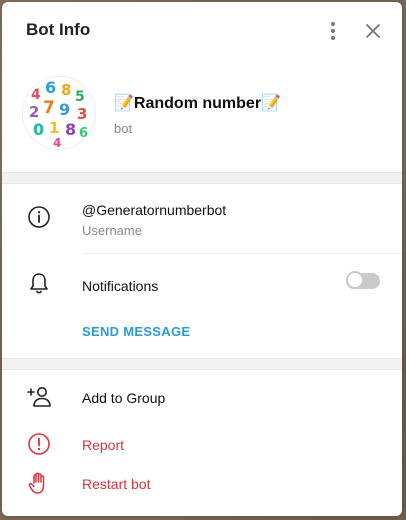  Describe the element at coordinates (103, 445) in the screenshot. I see `report-label: Report` at that location.